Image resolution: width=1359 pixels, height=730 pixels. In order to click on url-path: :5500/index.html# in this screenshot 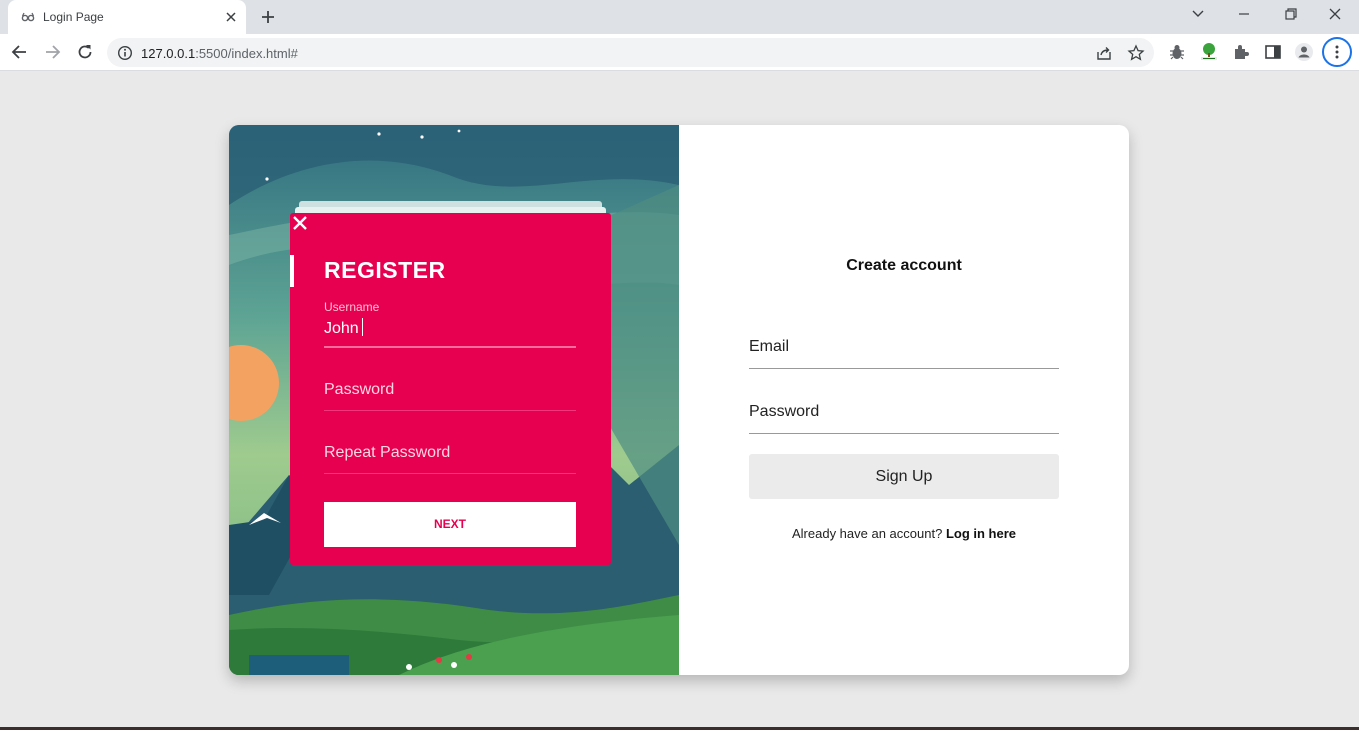, I will do `click(246, 53)`.